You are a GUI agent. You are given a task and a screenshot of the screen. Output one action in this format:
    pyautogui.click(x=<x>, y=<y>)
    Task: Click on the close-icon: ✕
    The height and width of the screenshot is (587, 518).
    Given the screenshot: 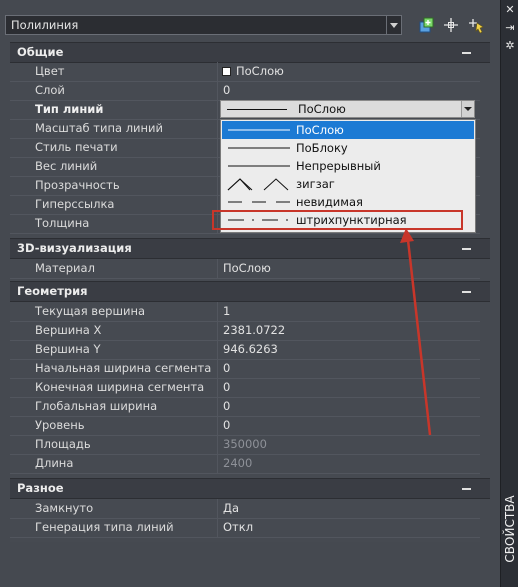 What is the action you would take?
    pyautogui.click(x=510, y=10)
    